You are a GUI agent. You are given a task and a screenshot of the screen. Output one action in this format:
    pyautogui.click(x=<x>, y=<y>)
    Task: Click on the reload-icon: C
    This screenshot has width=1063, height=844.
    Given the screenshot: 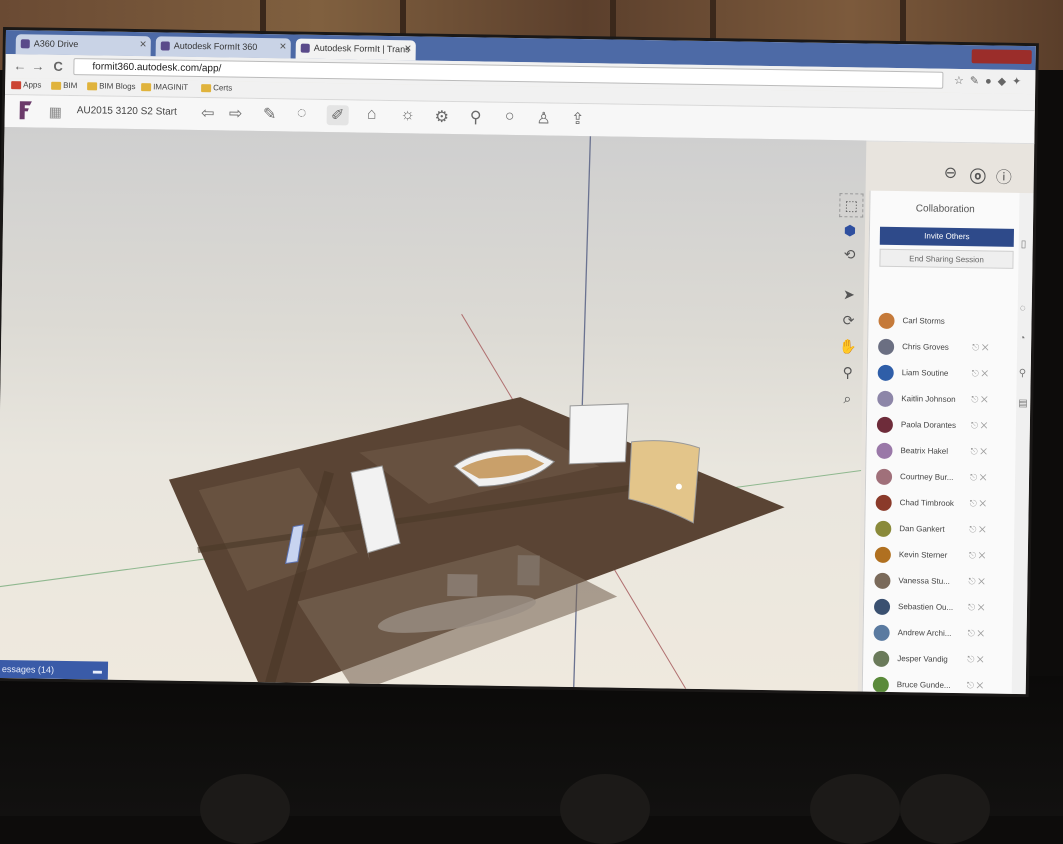 What is the action you would take?
    pyautogui.click(x=58, y=66)
    